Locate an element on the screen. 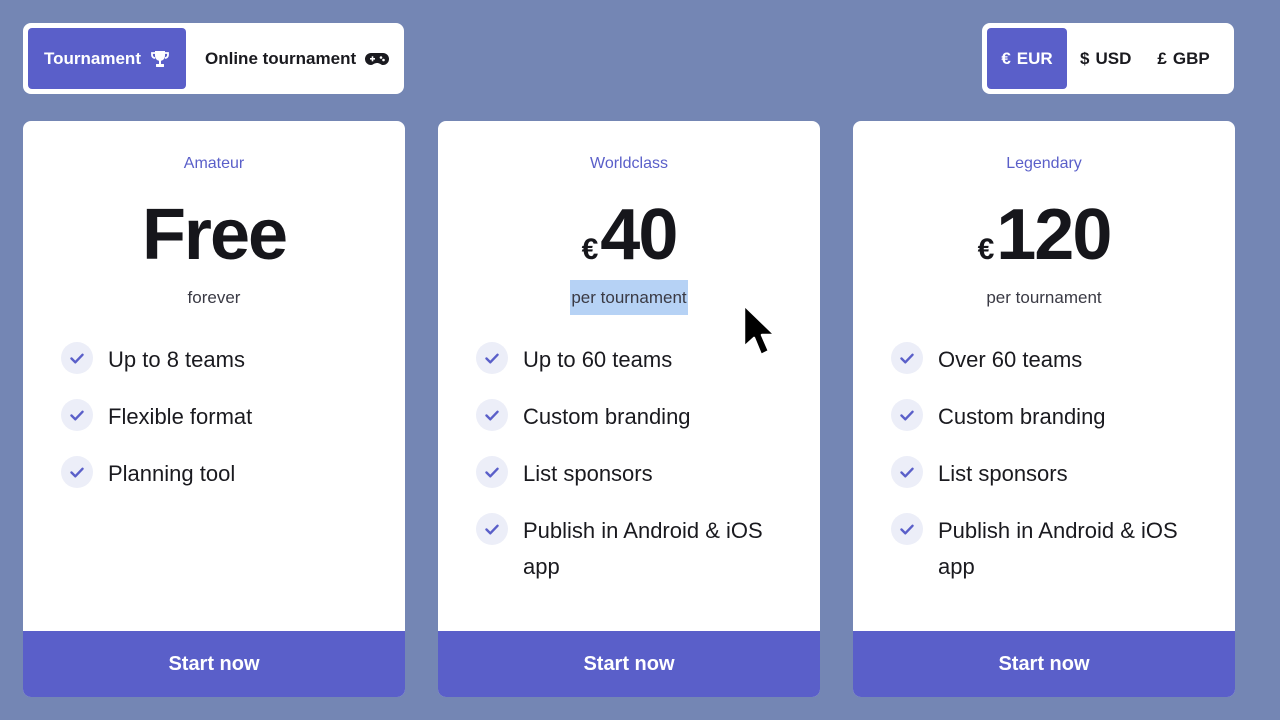  currency-usd: $ USD is located at coordinates (1105, 58).